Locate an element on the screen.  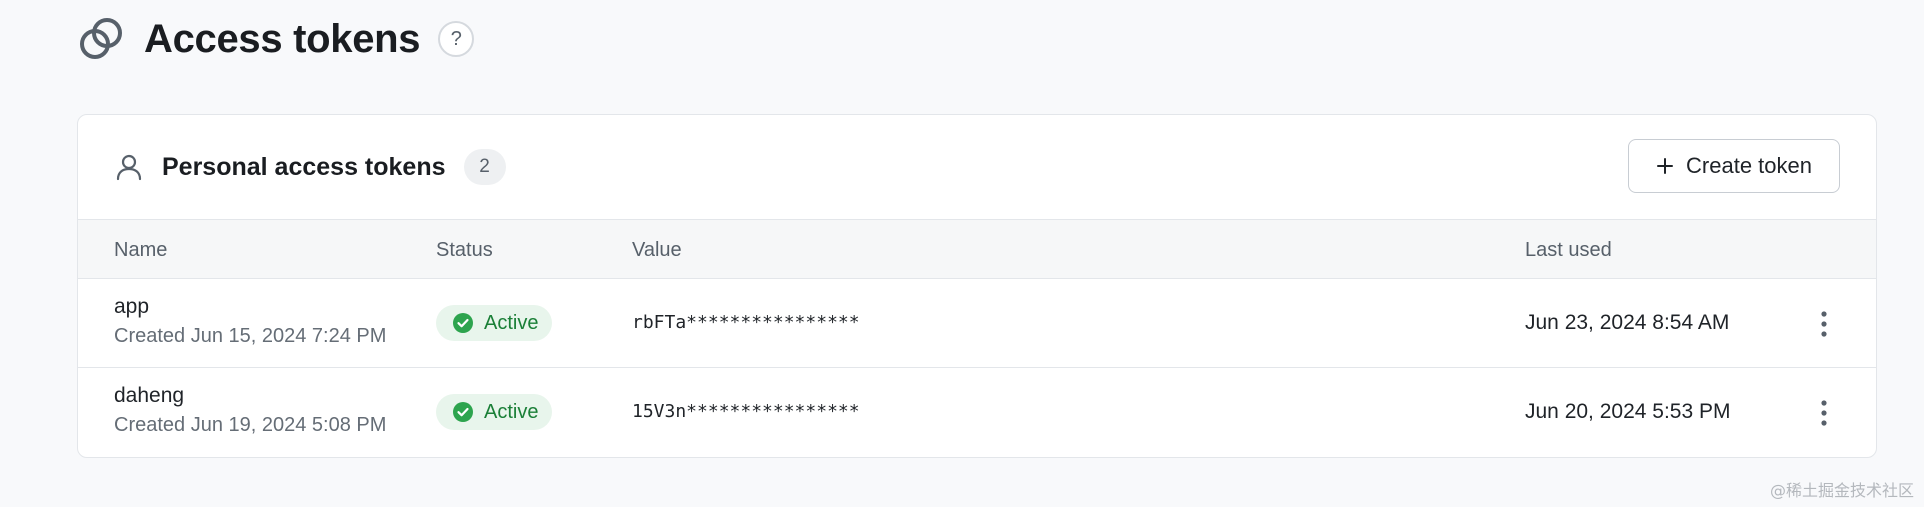
token-value: rbFTa**************** is located at coordinates (746, 322).